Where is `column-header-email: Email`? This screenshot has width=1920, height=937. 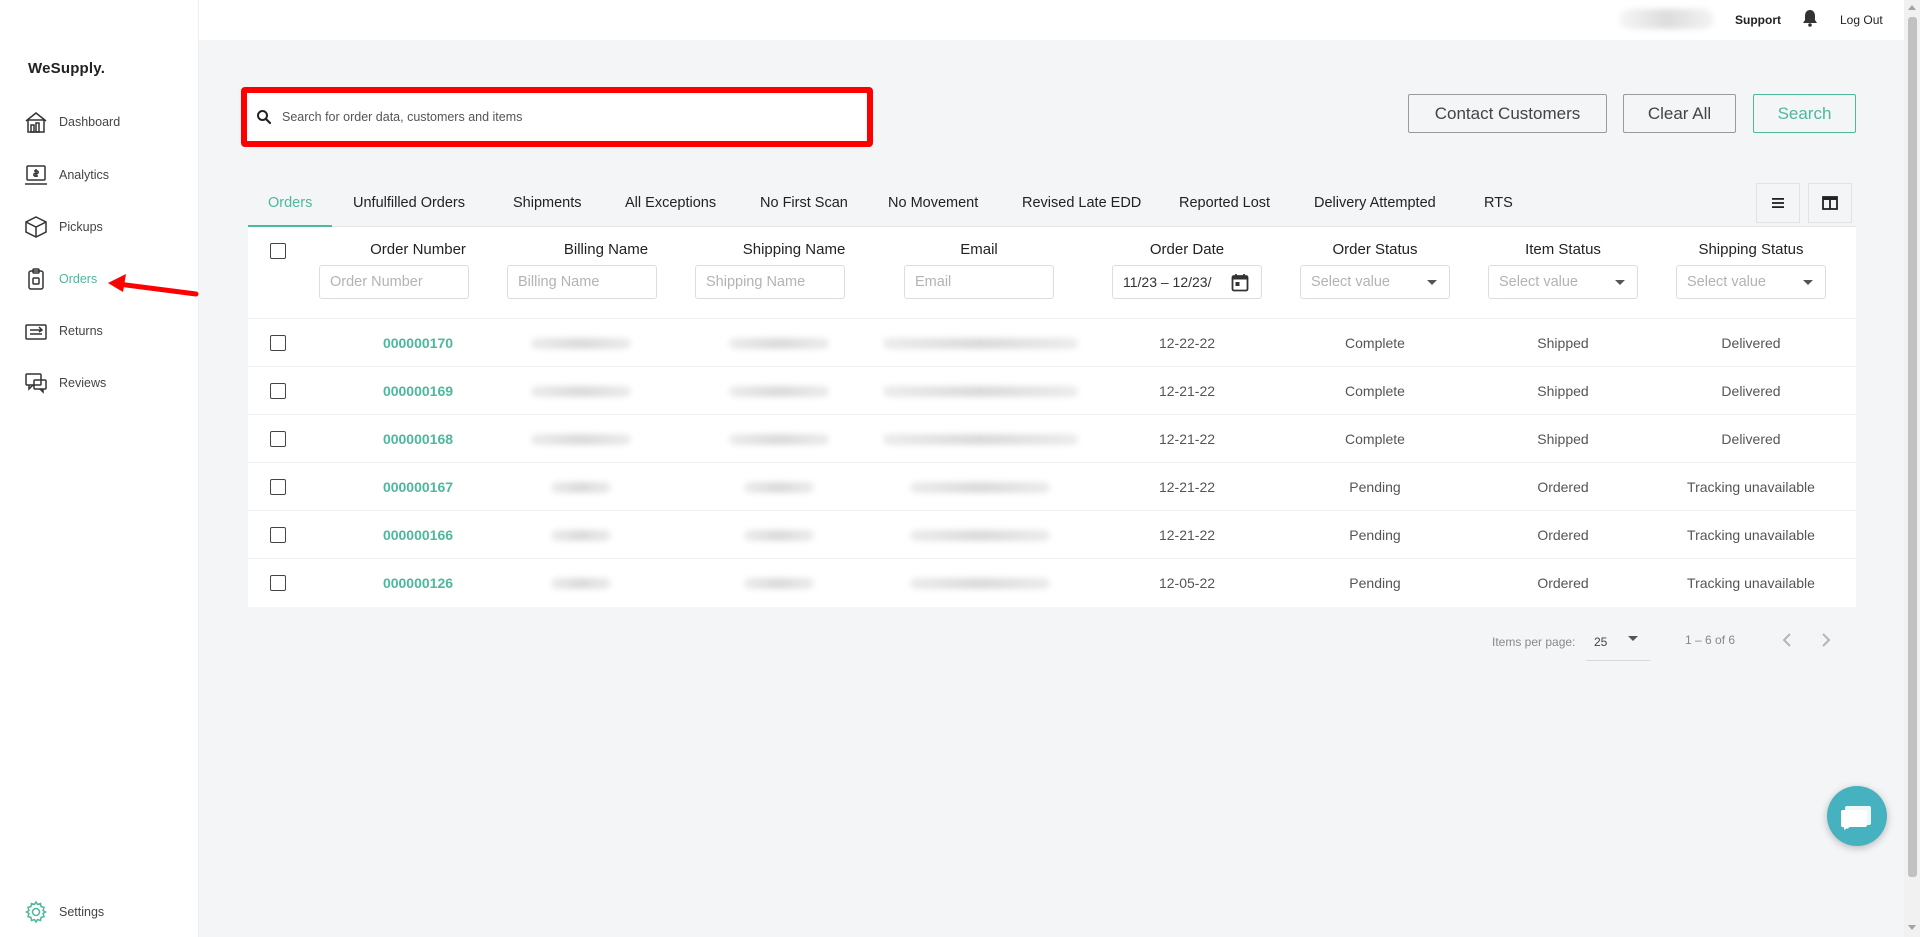
column-header-email: Email is located at coordinates (979, 249).